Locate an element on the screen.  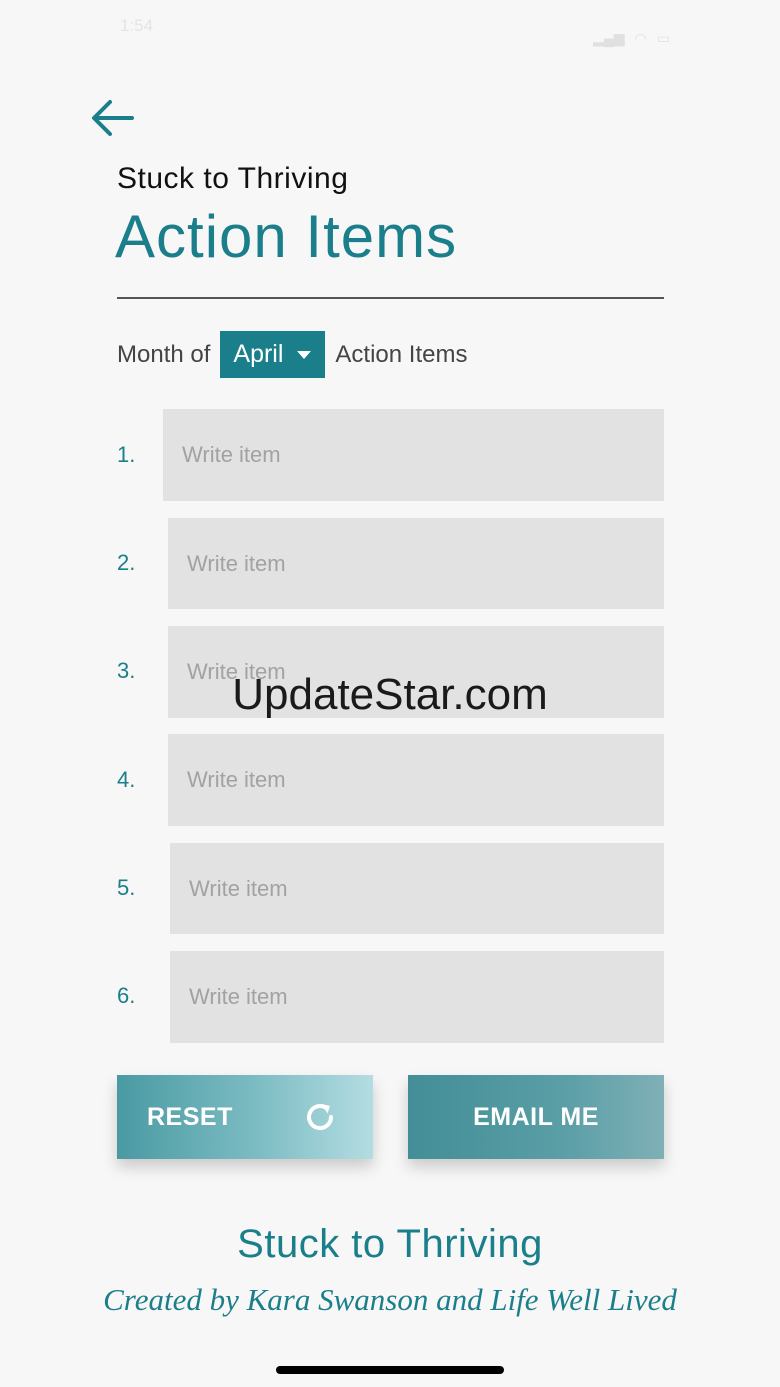
caret-down-icon is located at coordinates (304, 354).